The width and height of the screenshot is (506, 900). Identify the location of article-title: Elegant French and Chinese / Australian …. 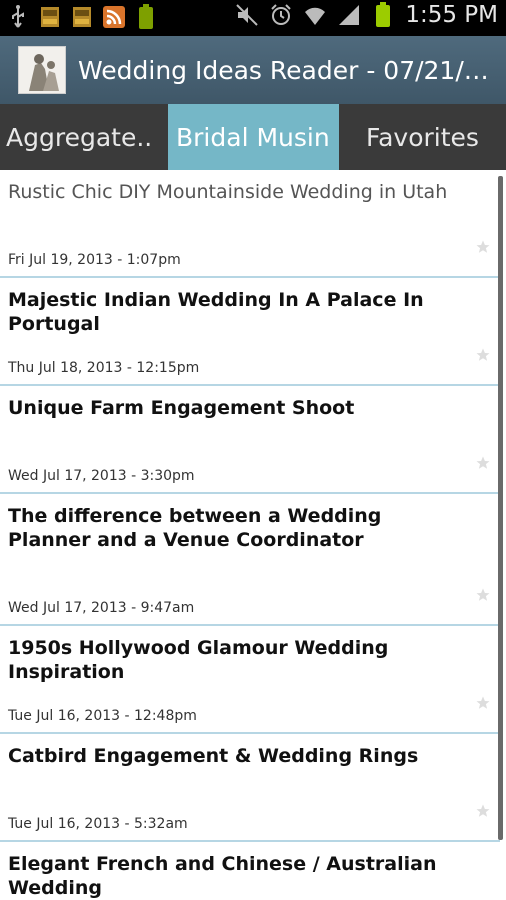
(222, 876).